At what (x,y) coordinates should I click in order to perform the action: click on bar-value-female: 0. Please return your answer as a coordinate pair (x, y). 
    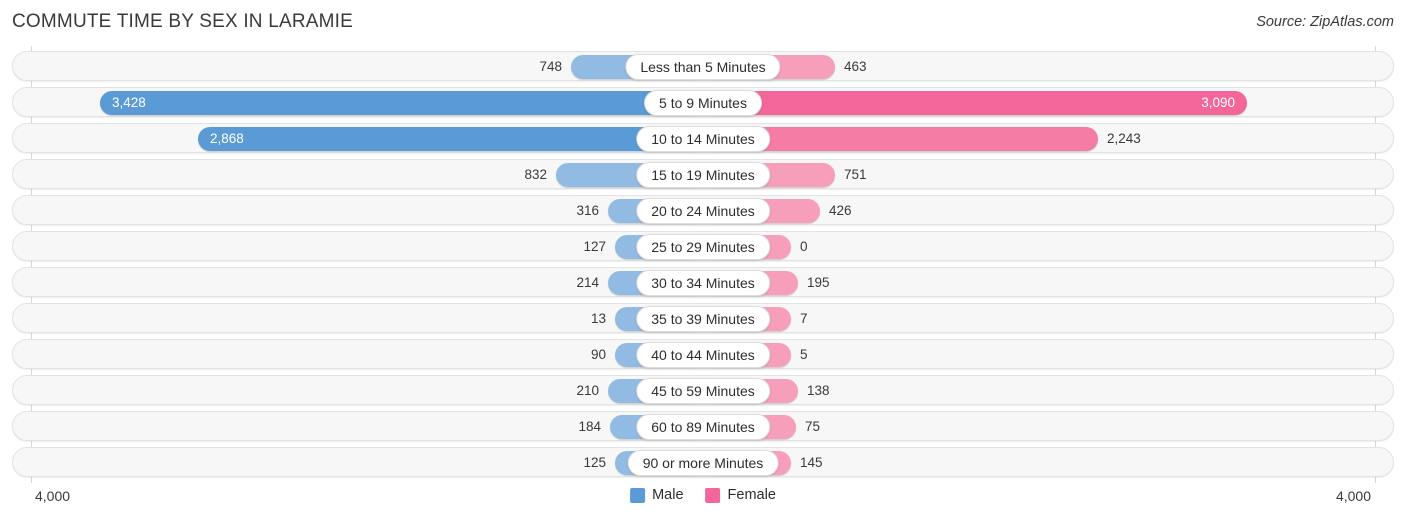
    Looking at the image, I should click on (804, 246).